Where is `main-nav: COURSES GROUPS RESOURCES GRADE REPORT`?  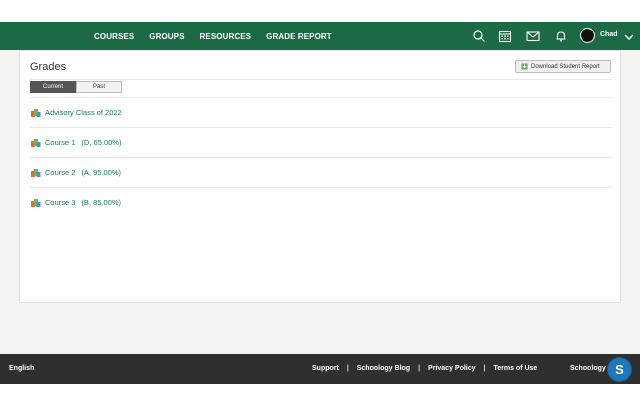
main-nav: COURSES GROUPS RESOURCES GRADE REPORT is located at coordinates (220, 36).